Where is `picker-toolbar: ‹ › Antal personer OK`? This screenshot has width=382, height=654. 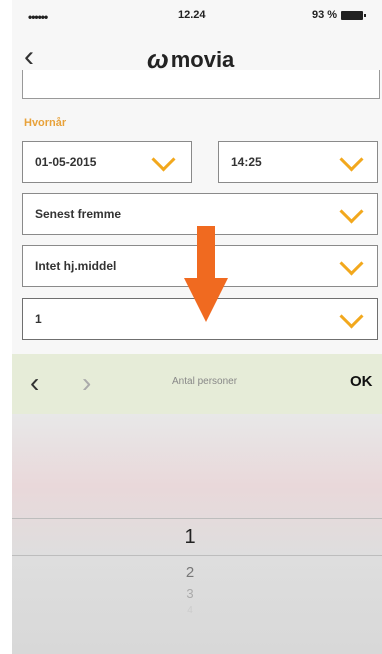 picker-toolbar: ‹ › Antal personer OK is located at coordinates (197, 384).